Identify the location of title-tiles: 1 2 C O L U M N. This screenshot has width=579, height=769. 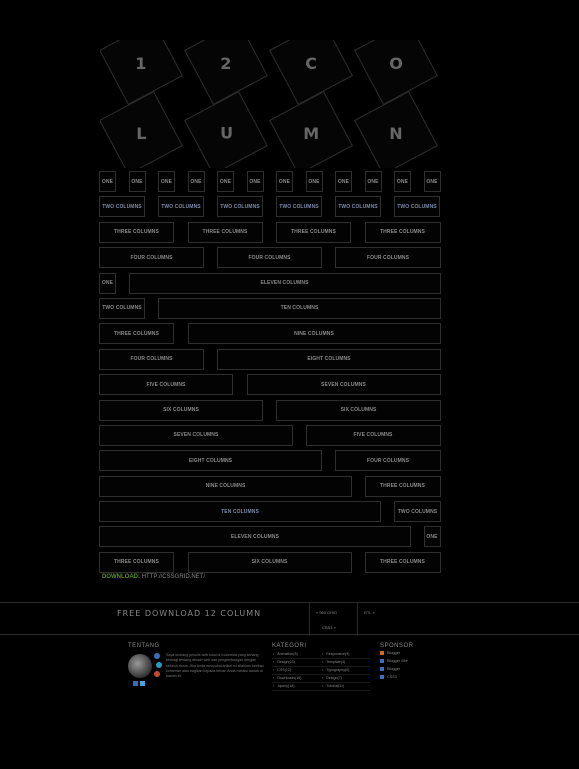
(270, 104).